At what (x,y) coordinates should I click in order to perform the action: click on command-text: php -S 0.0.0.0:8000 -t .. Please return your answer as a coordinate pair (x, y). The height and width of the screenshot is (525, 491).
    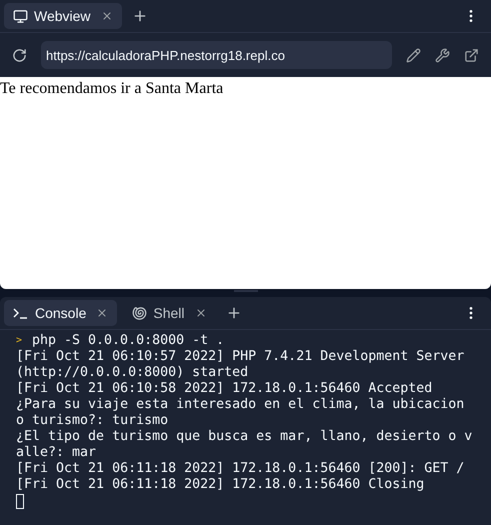
    Looking at the image, I should click on (128, 341).